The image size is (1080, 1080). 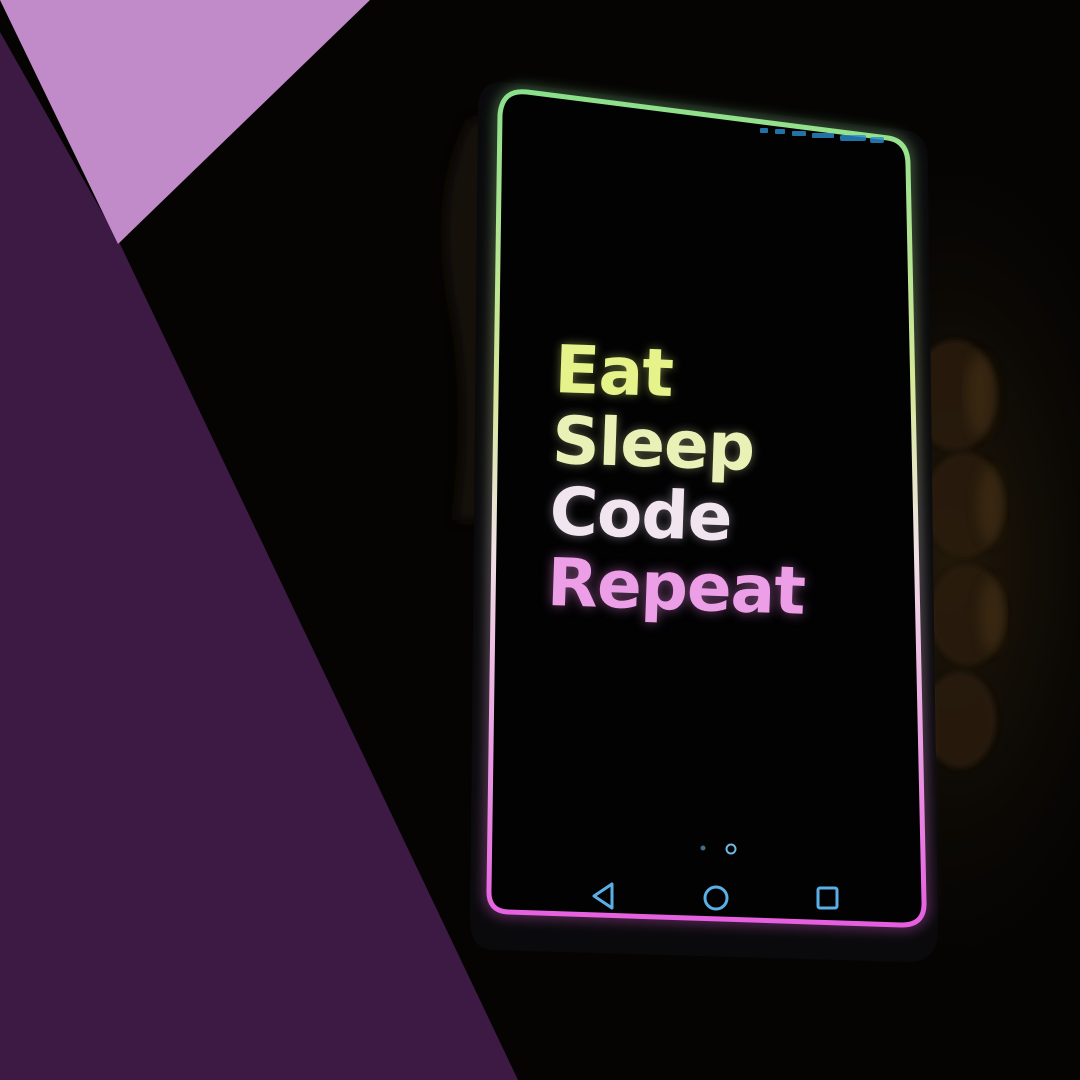 I want to click on screen-text: Eat Sleep Code Repeat, so click(x=679, y=480).